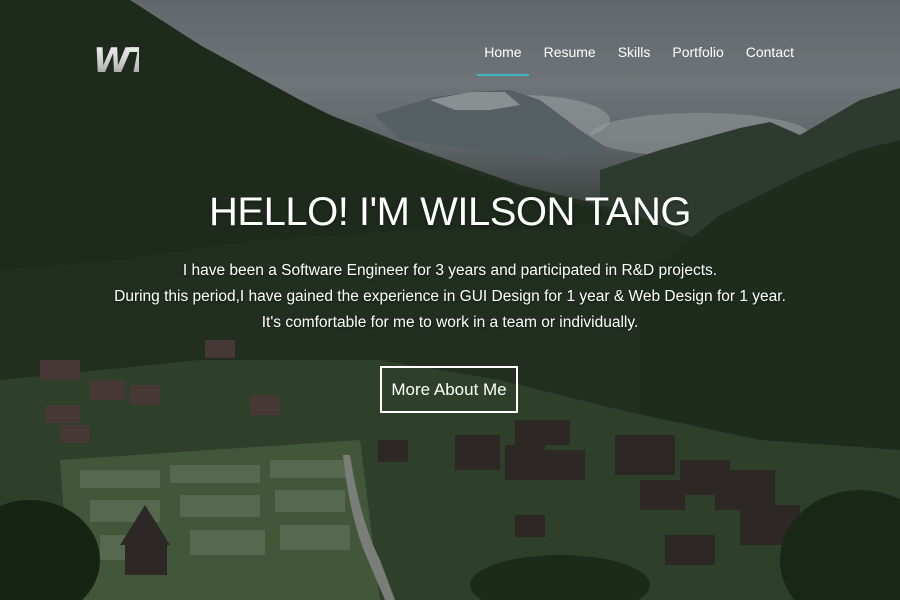 The height and width of the screenshot is (600, 900). What do you see at coordinates (449, 389) in the screenshot?
I see `more-about-me-button: More About Me` at bounding box center [449, 389].